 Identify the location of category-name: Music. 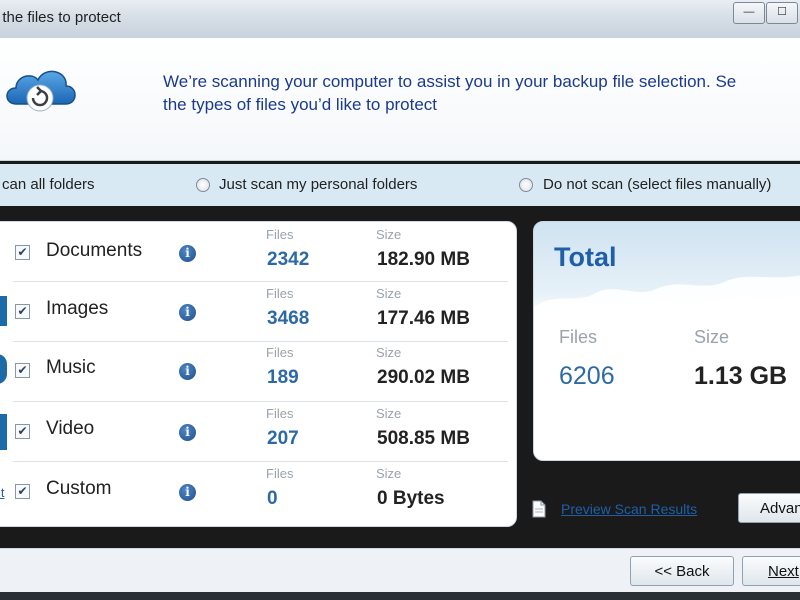
(71, 367).